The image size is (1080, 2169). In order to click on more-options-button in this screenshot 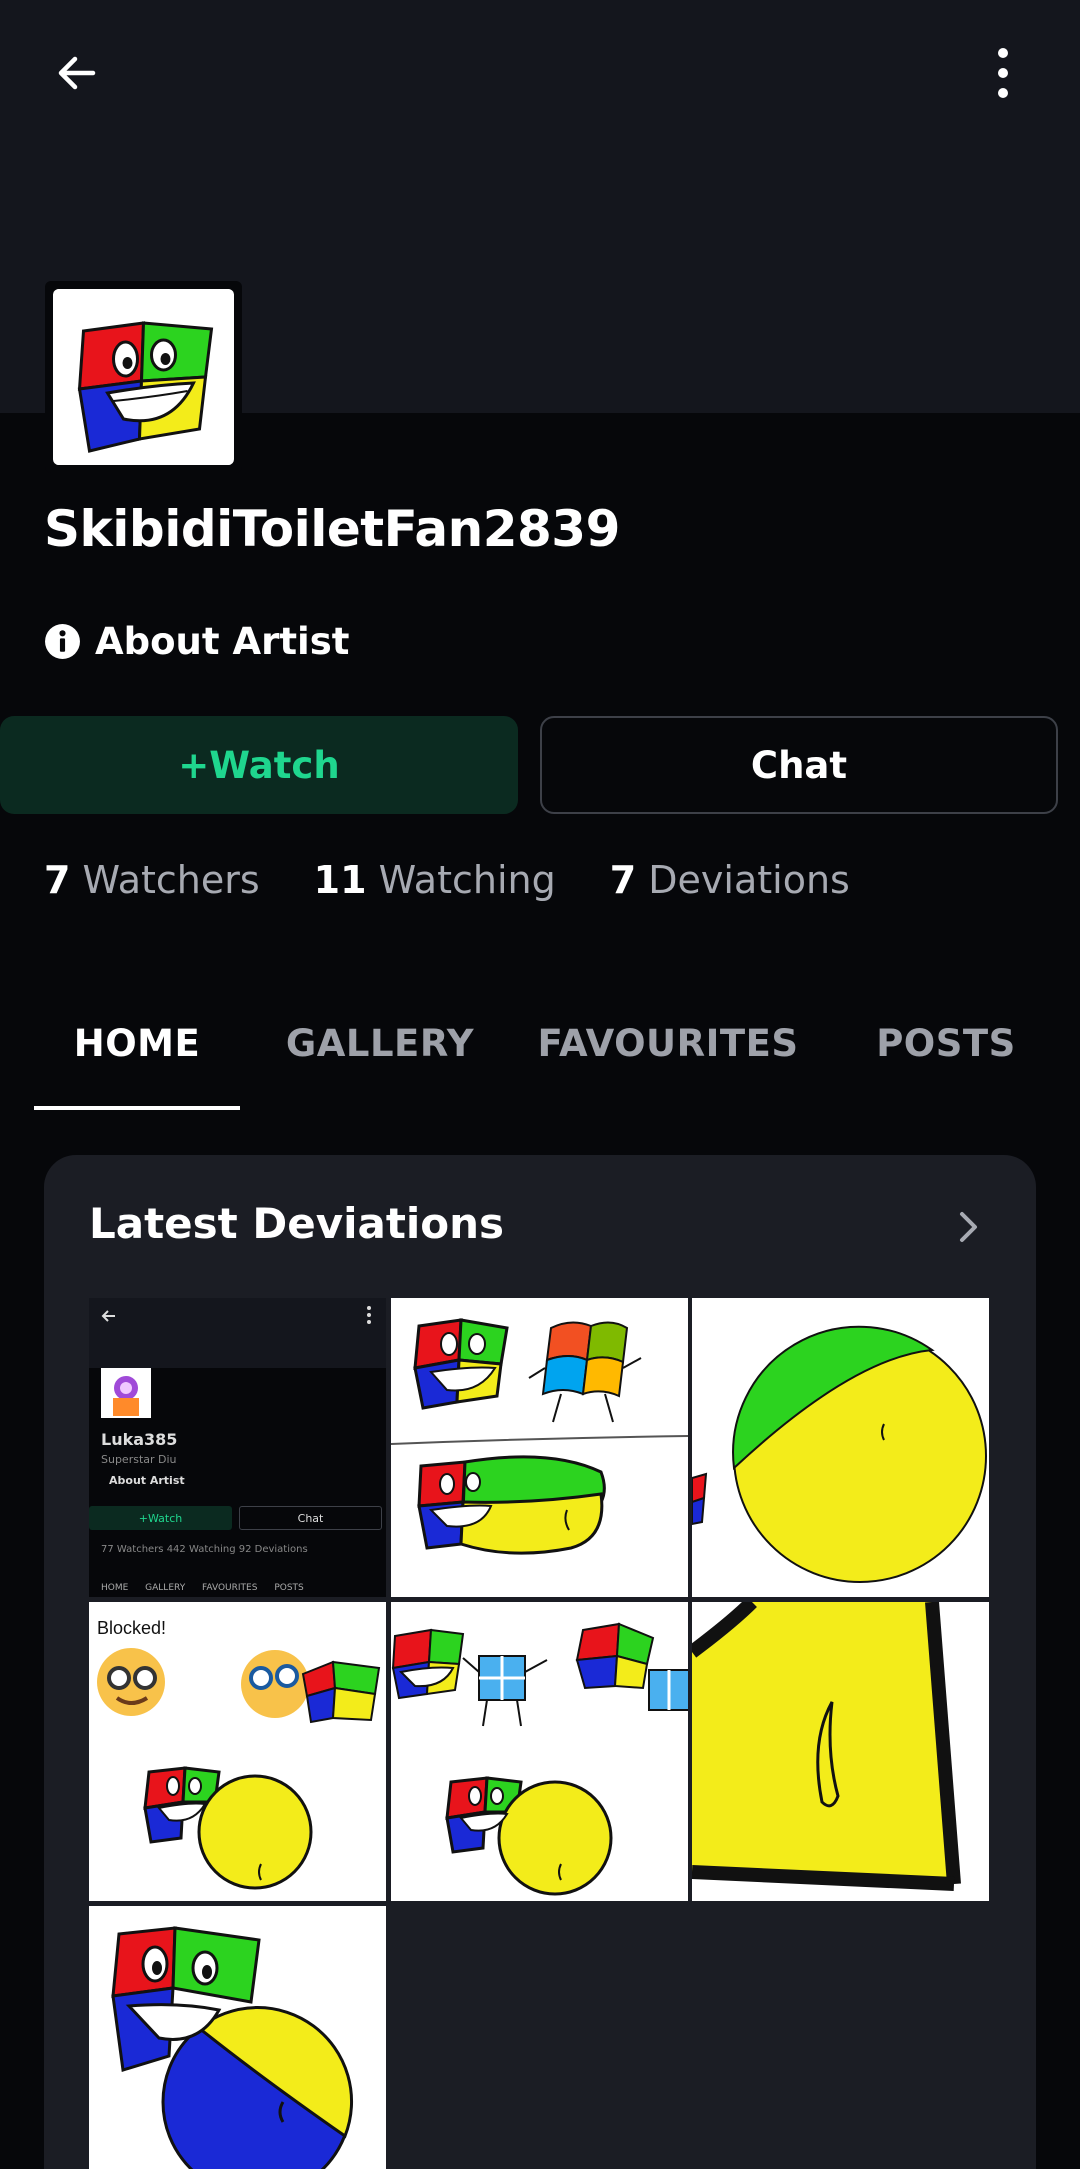, I will do `click(1003, 73)`.